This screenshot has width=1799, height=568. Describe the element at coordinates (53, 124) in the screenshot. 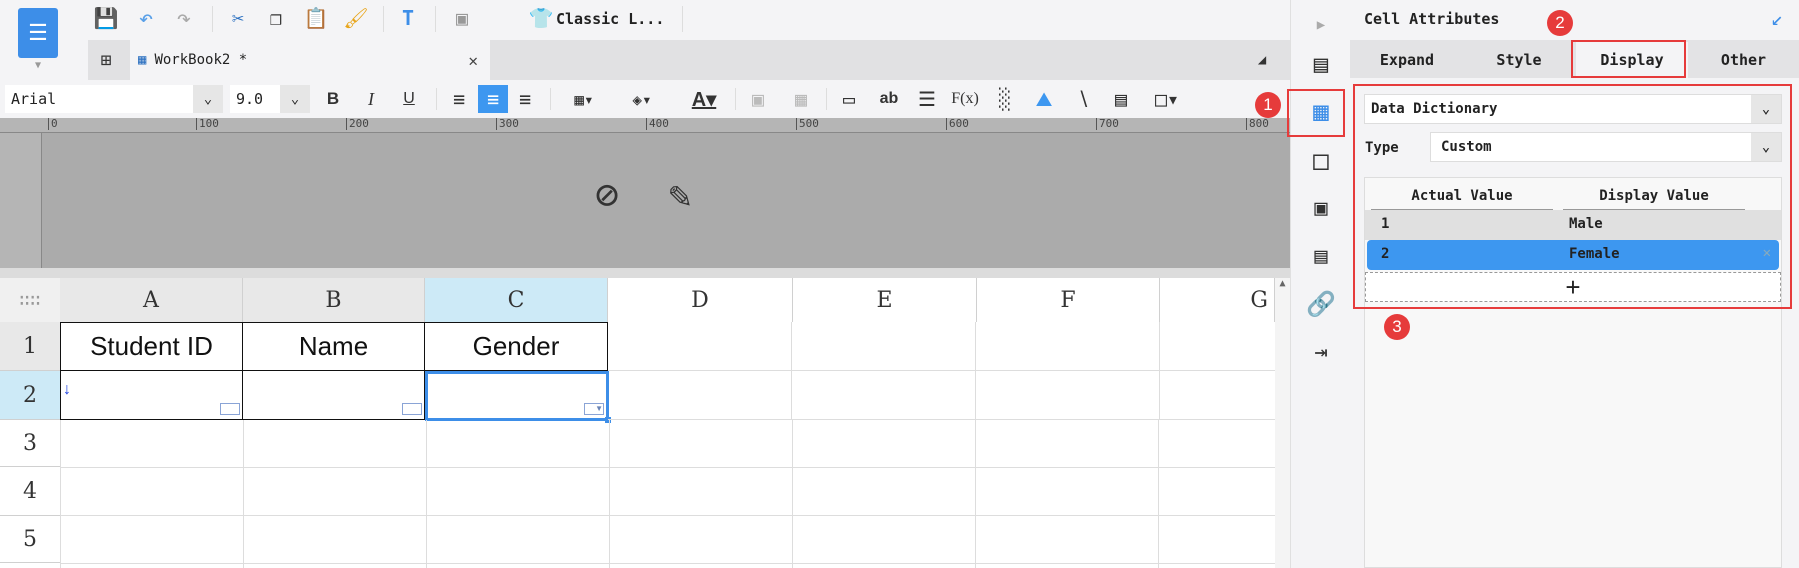

I see `ruler-tick: 0` at that location.